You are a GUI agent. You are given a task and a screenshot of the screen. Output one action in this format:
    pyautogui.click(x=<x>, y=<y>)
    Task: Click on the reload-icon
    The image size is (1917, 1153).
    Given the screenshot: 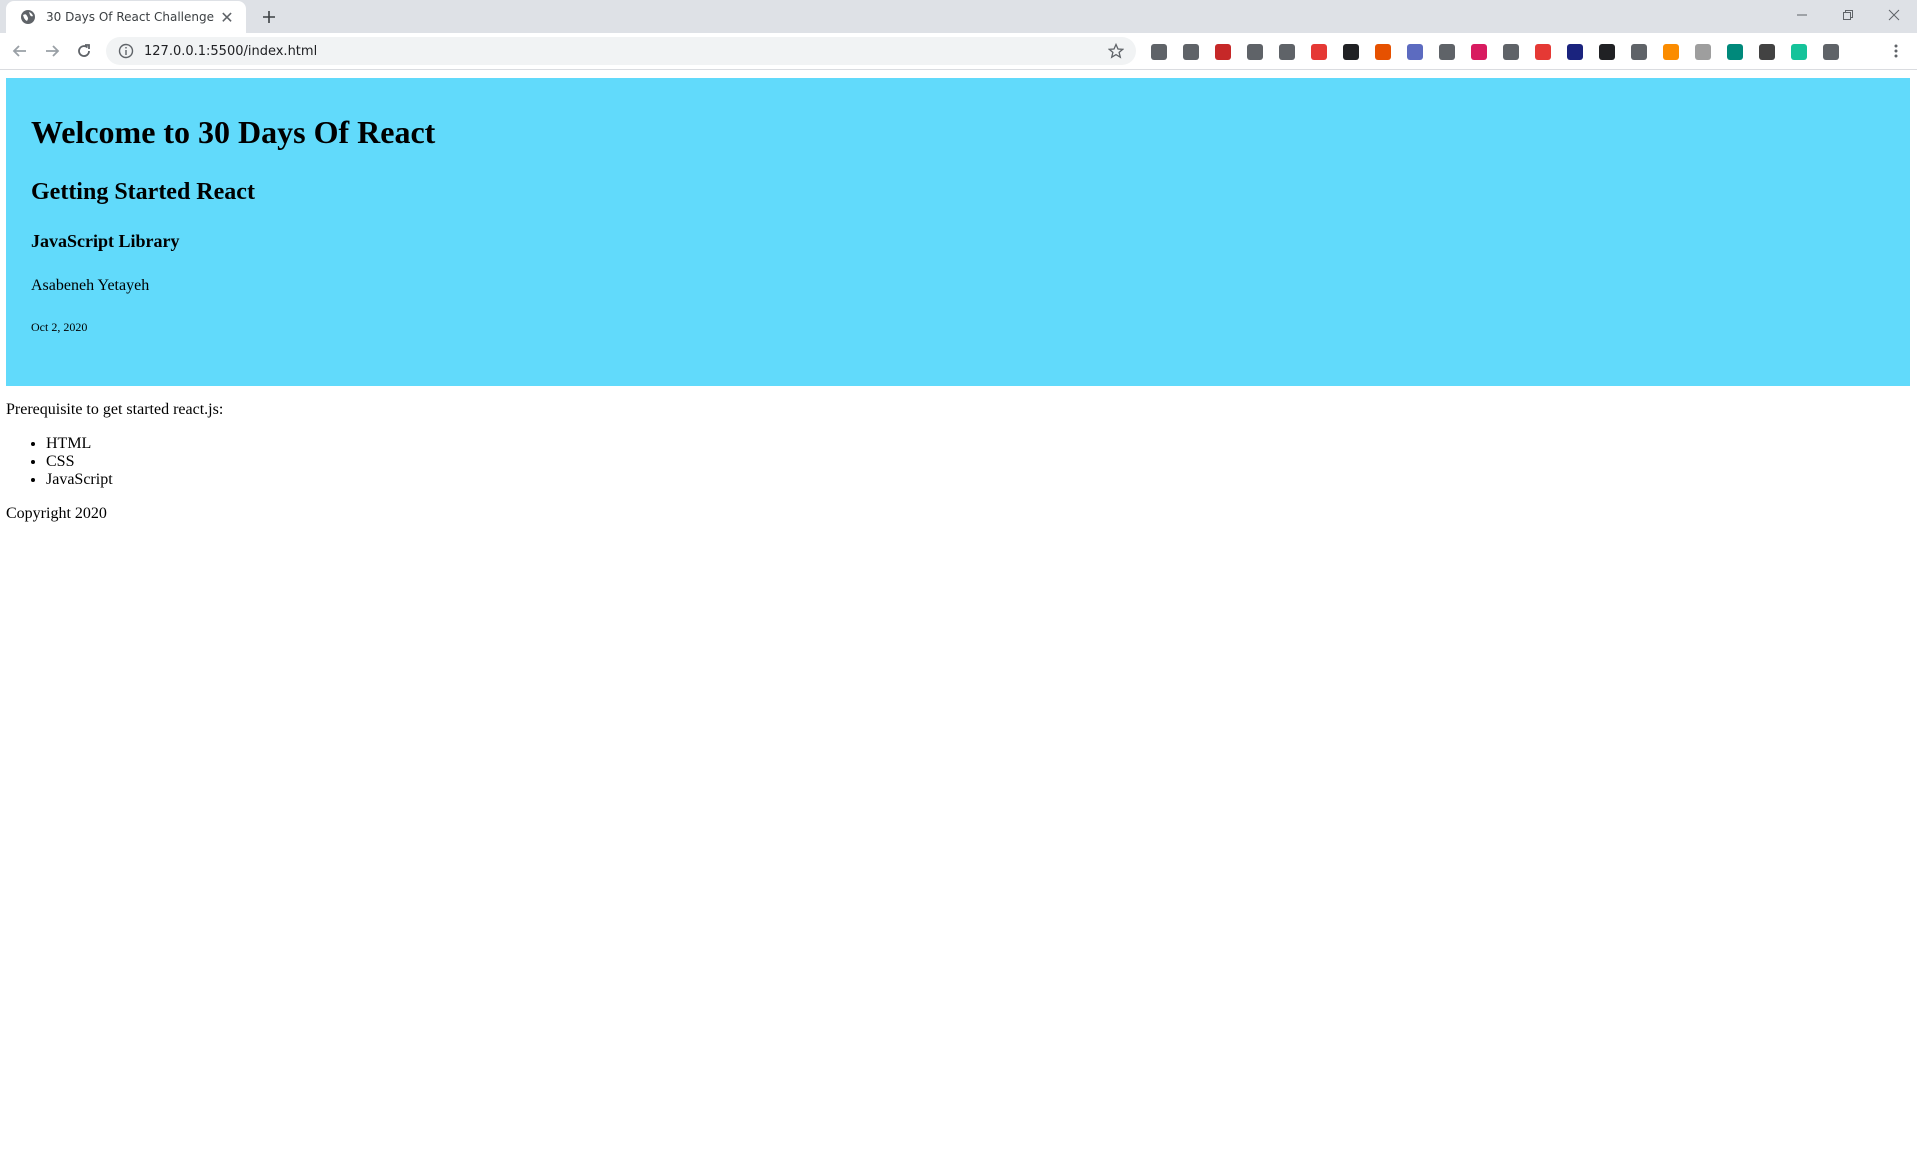 What is the action you would take?
    pyautogui.click(x=84, y=50)
    